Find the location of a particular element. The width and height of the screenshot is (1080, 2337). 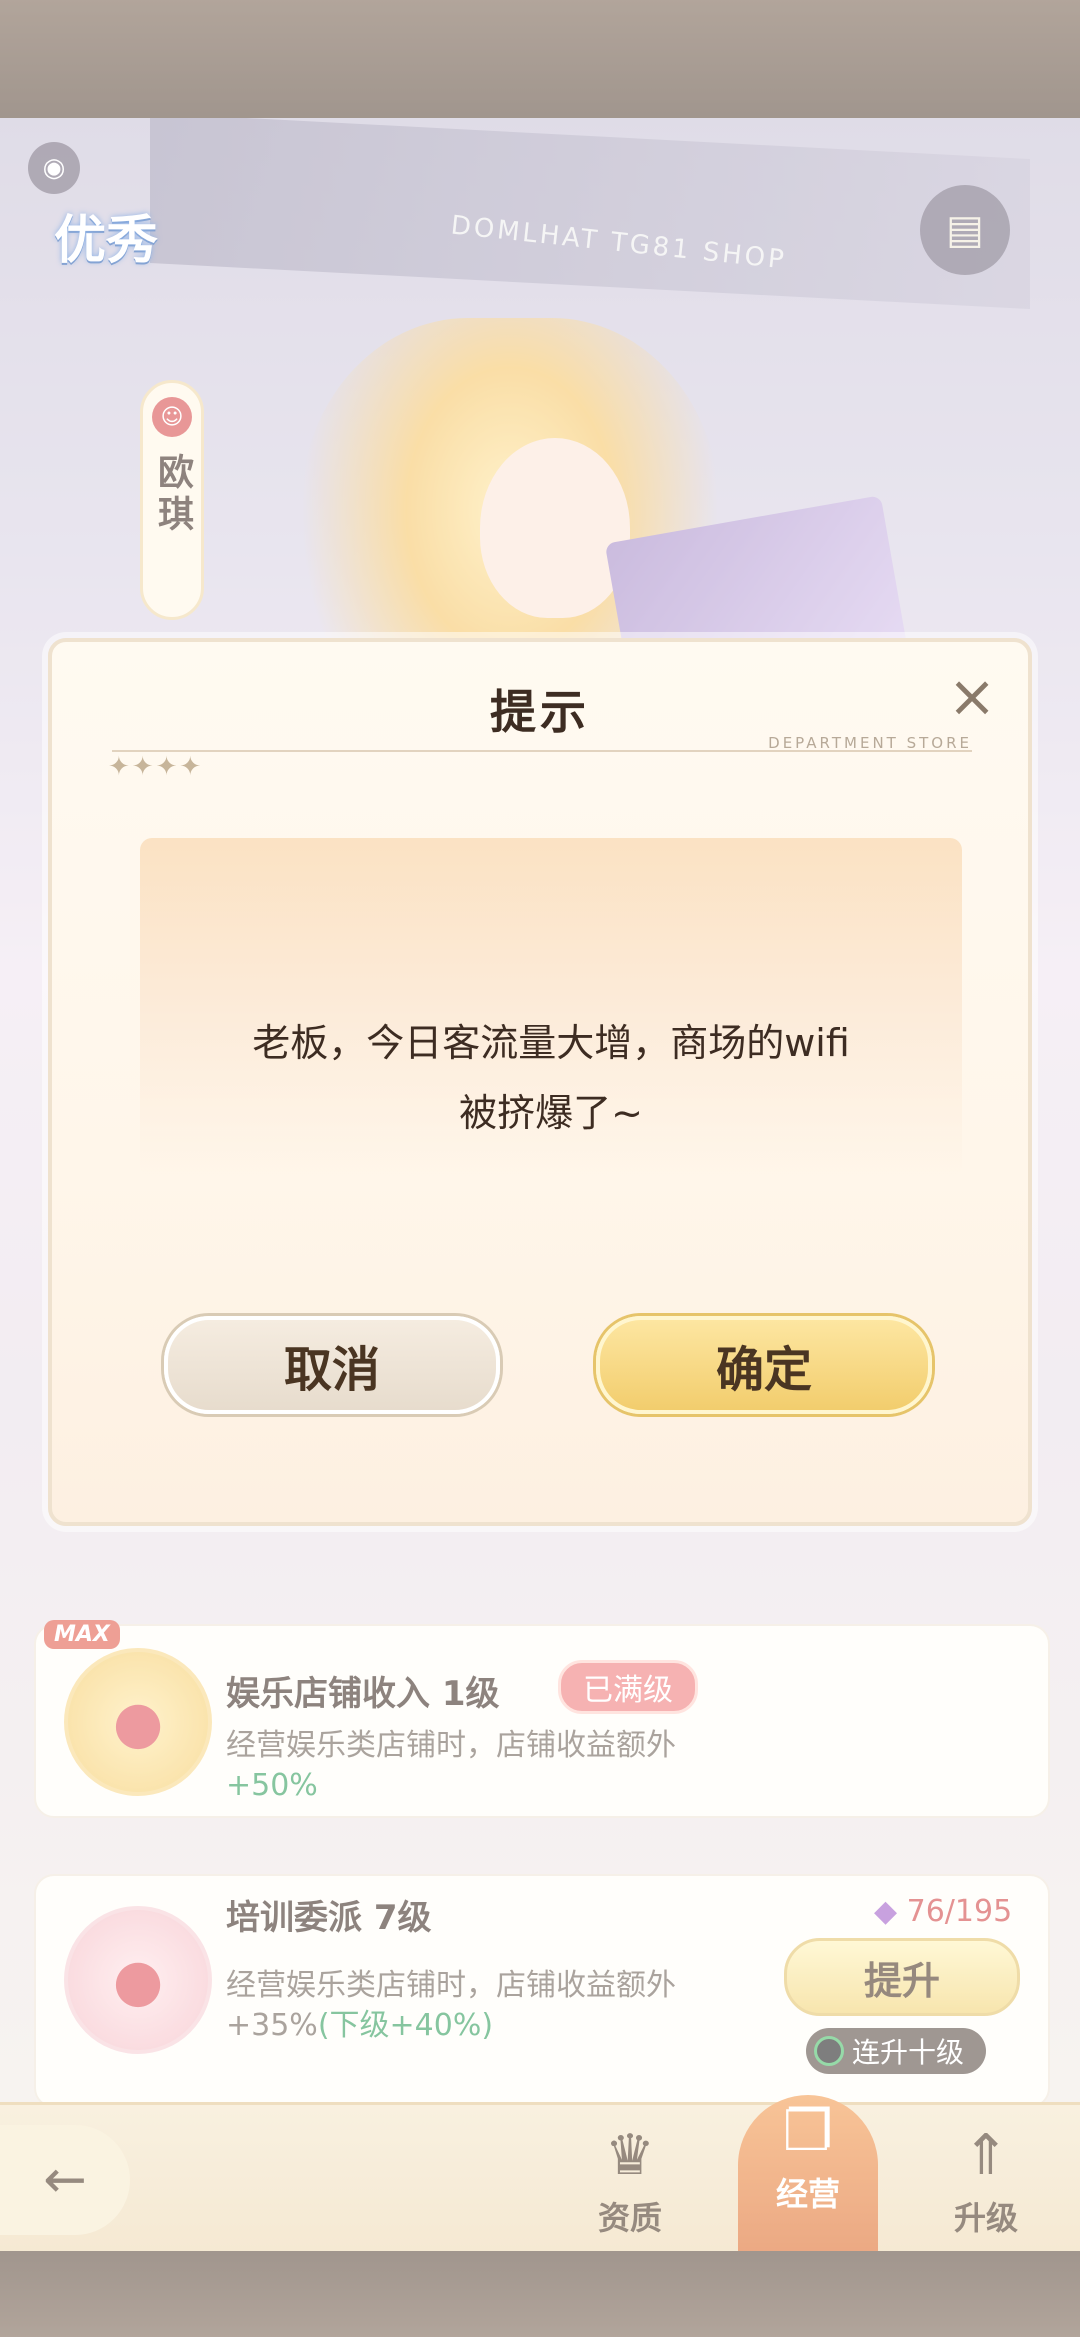

dialog-message: 老板，今日客流量大增，商场的wifi 被挤爆了~ is located at coordinates (551, 1078).